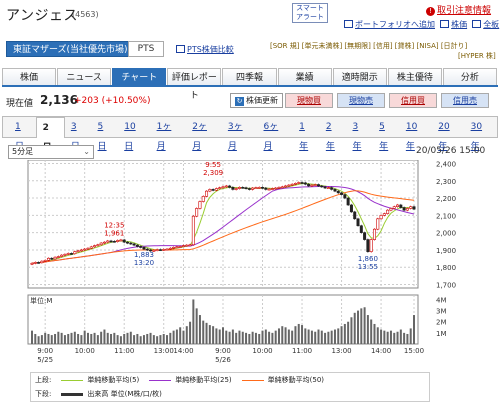  I want to click on range-13: 10年, so click(416, 134).